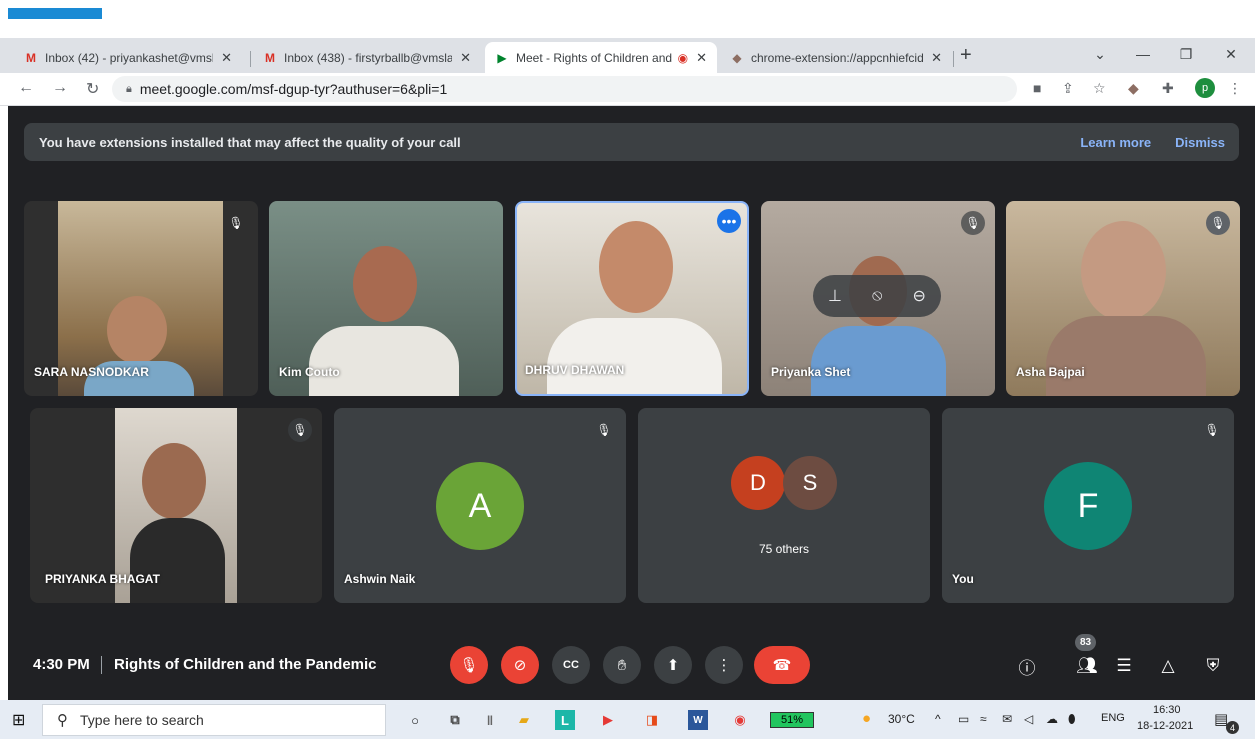  Describe the element at coordinates (469, 665) in the screenshot. I see `mic-toggle-icon: 🎙︎` at that location.